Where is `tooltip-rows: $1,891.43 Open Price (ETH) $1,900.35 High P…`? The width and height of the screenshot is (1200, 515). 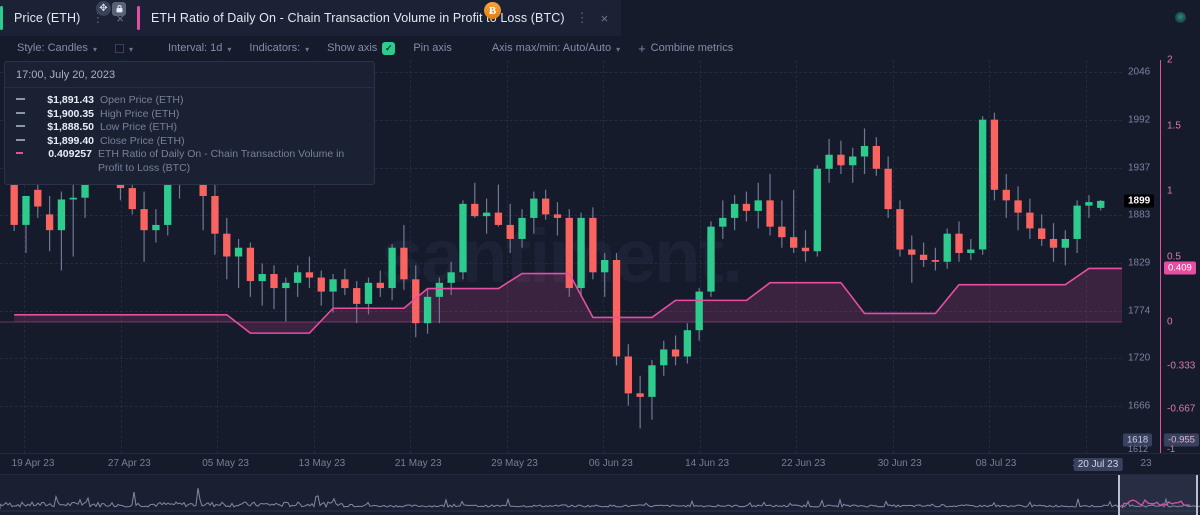 tooltip-rows: $1,891.43 Open Price (ETH) $1,900.35 High P… is located at coordinates (189, 136).